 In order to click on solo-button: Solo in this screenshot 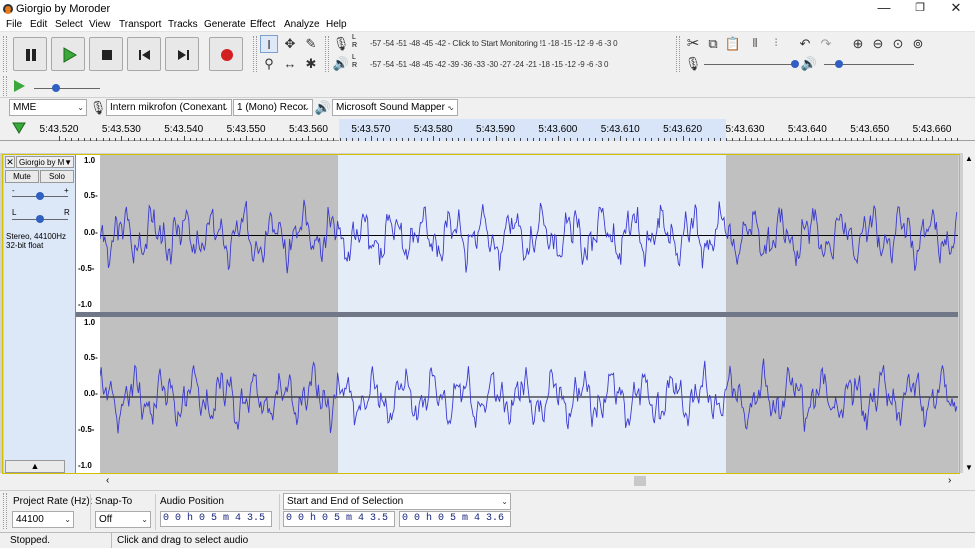, I will do `click(57, 176)`.